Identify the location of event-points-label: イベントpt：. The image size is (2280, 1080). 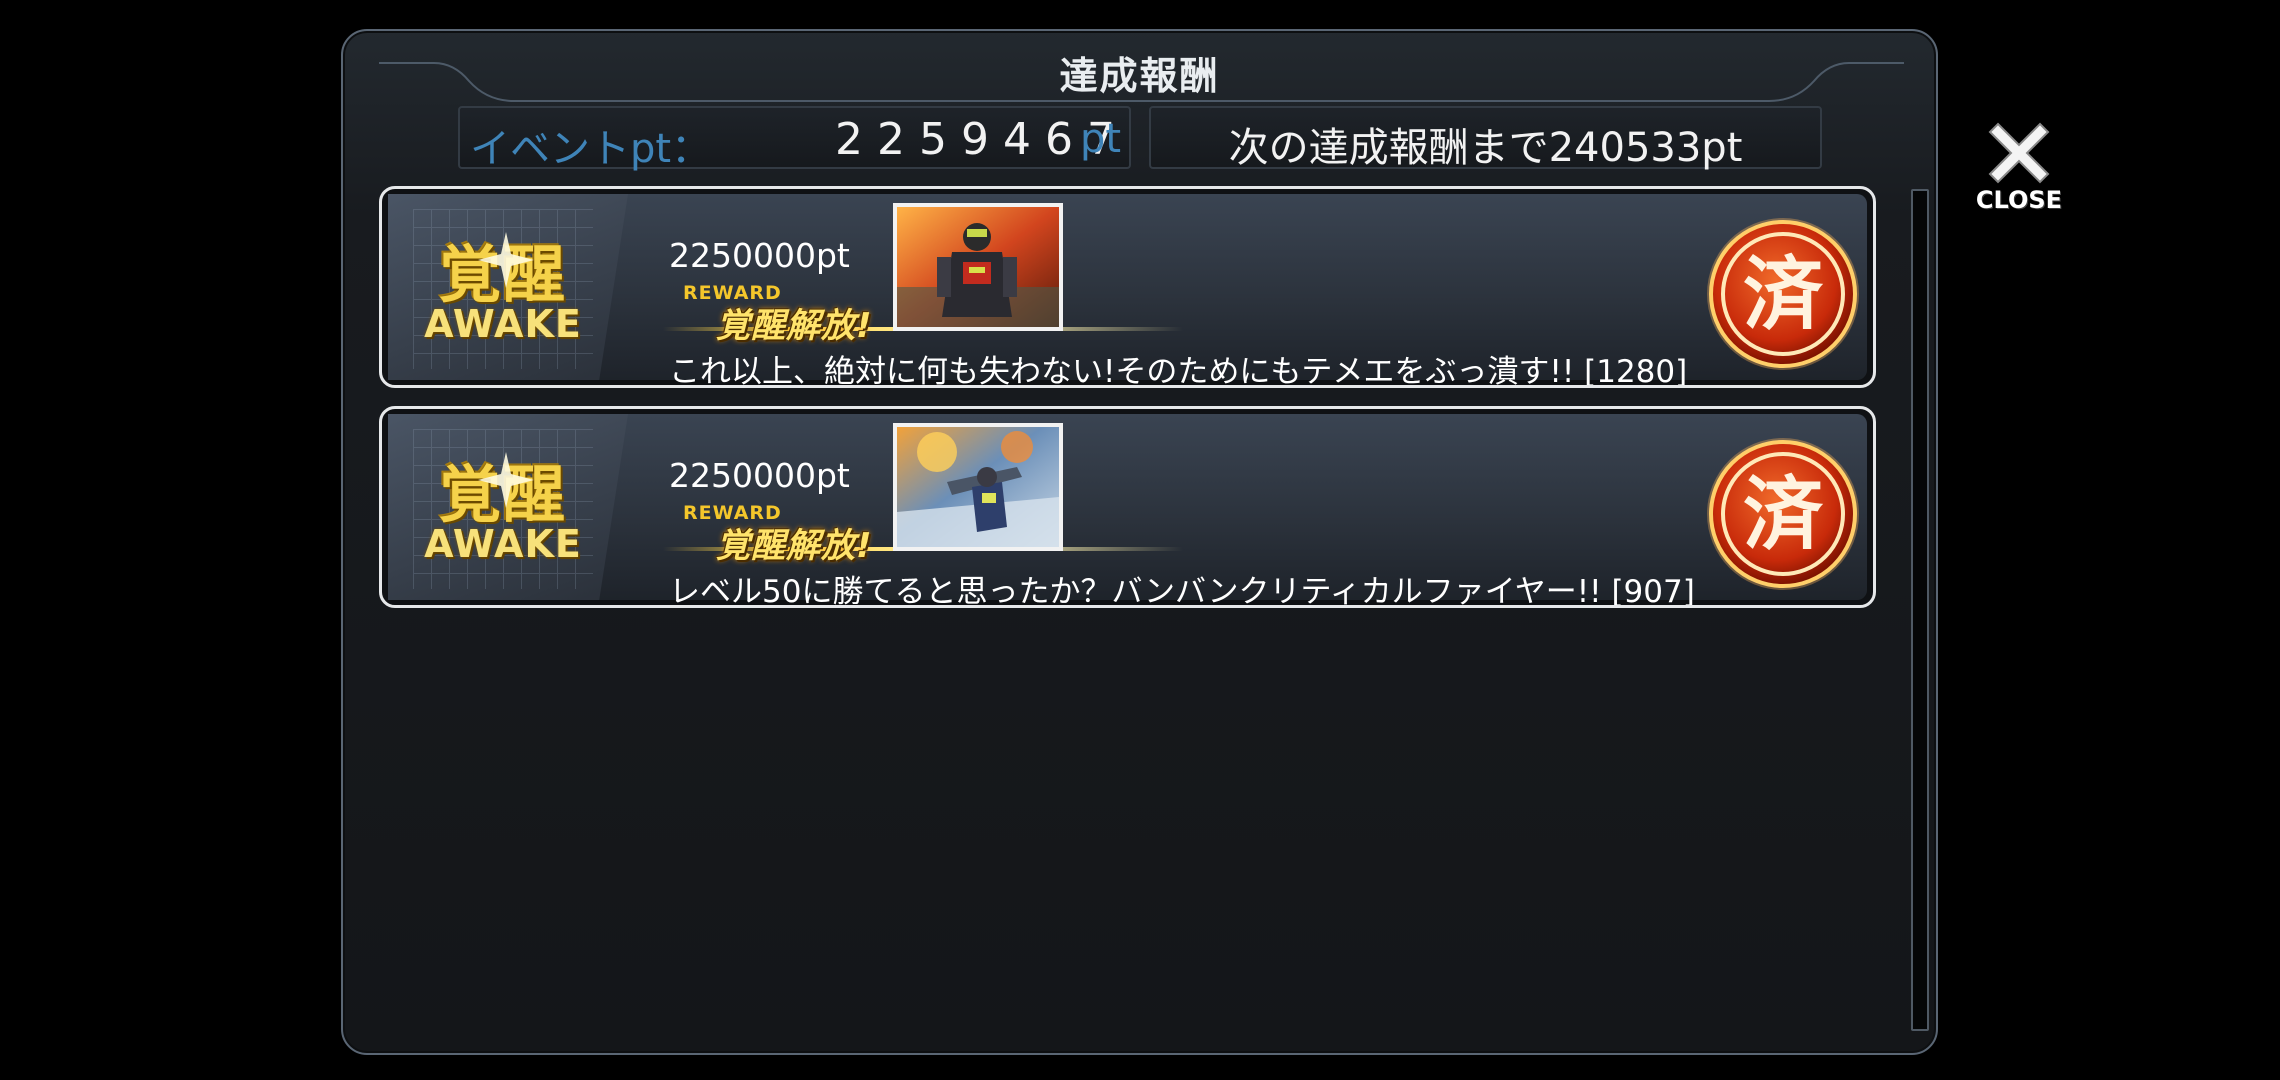
(591, 149).